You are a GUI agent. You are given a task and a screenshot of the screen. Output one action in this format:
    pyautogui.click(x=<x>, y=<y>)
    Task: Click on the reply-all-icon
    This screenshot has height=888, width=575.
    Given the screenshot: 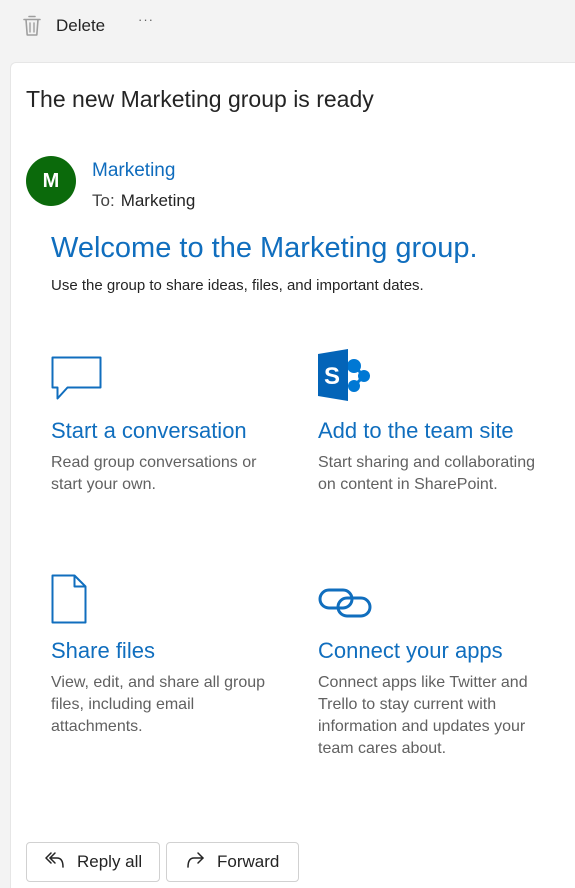 What is the action you would take?
    pyautogui.click(x=61, y=862)
    